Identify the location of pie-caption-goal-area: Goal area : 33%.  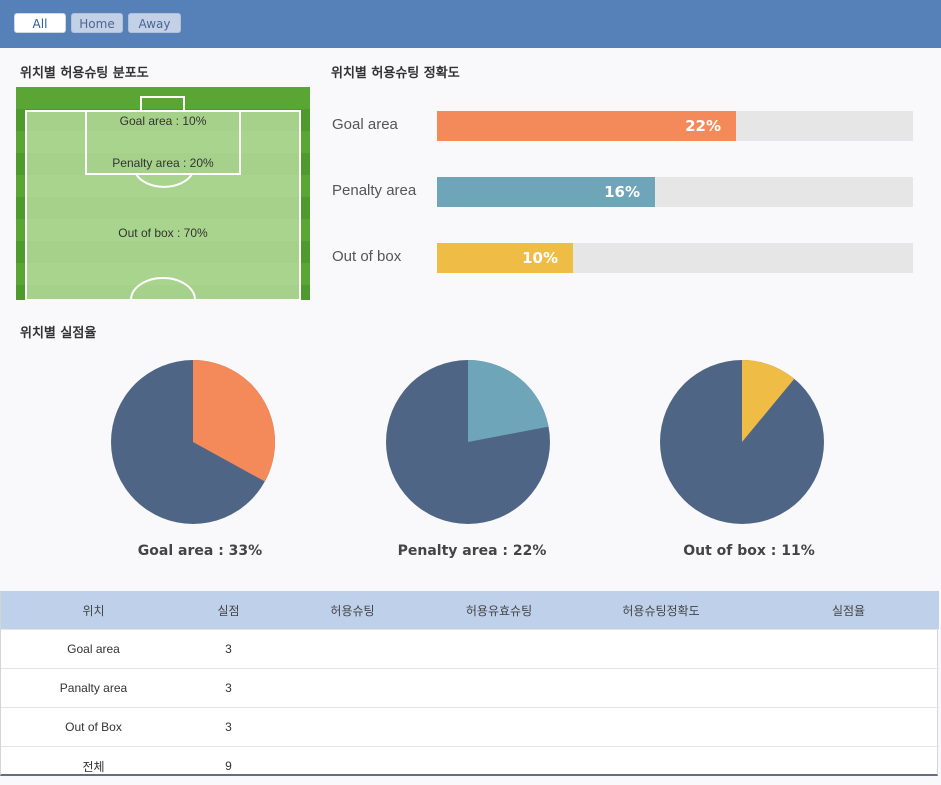
(200, 551).